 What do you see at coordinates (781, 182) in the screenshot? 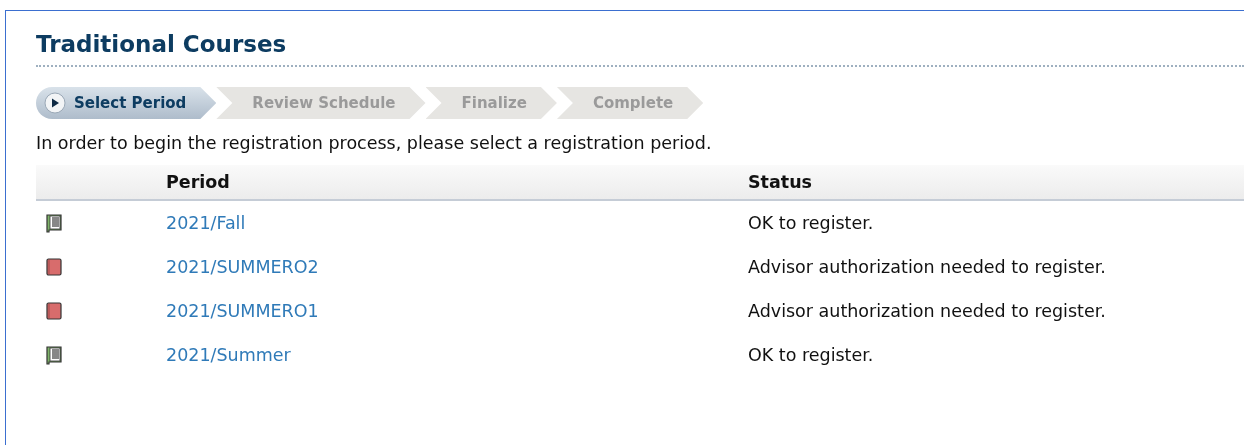
I see `column-header: Status` at bounding box center [781, 182].